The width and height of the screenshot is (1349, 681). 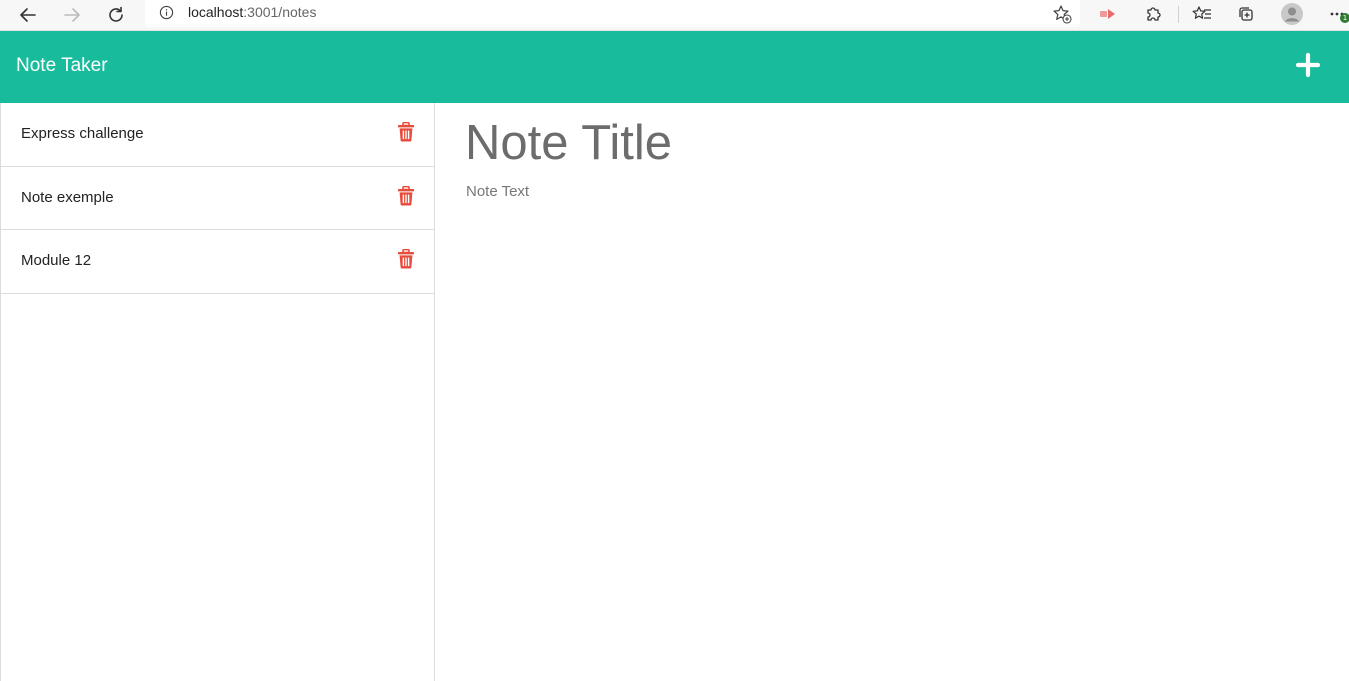 What do you see at coordinates (166, 12) in the screenshot?
I see `info-icon` at bounding box center [166, 12].